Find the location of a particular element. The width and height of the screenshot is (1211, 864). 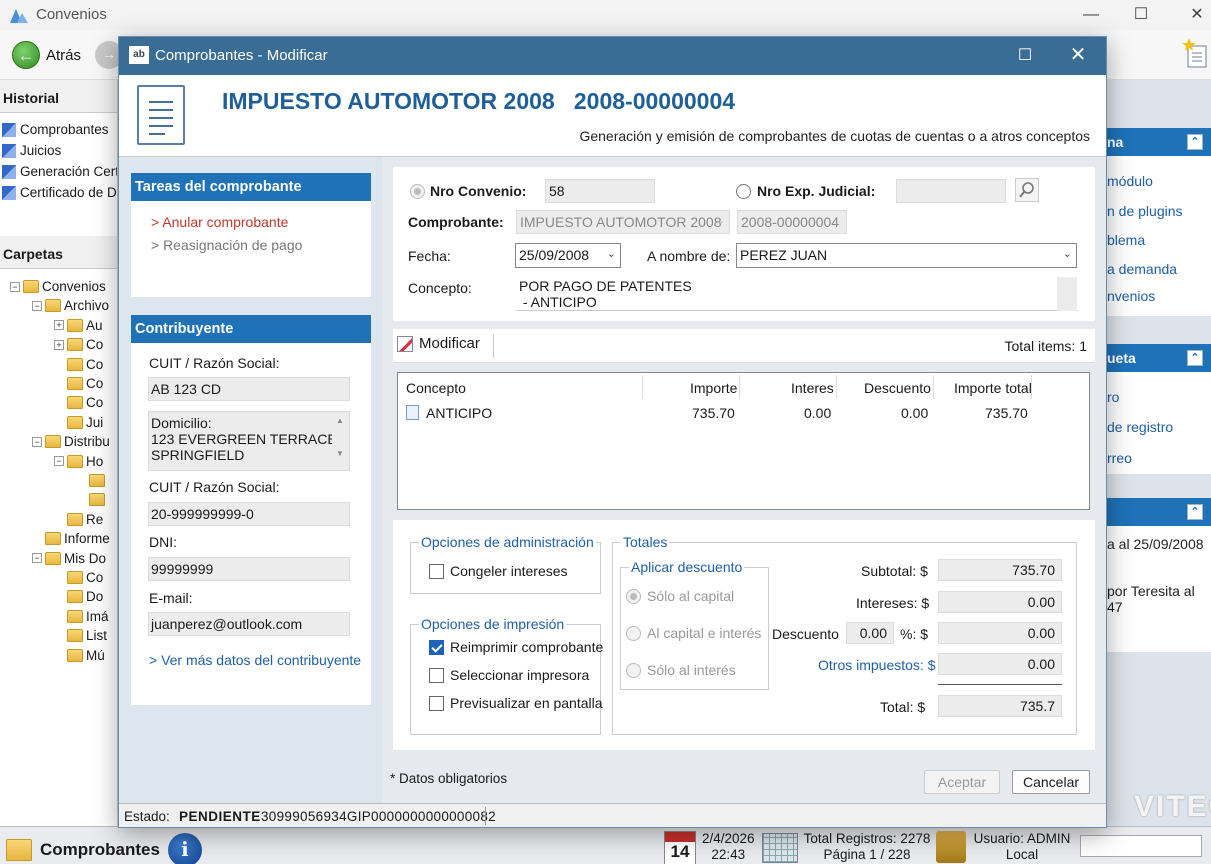

descuento-pct-field: 0.00 is located at coordinates (870, 633).